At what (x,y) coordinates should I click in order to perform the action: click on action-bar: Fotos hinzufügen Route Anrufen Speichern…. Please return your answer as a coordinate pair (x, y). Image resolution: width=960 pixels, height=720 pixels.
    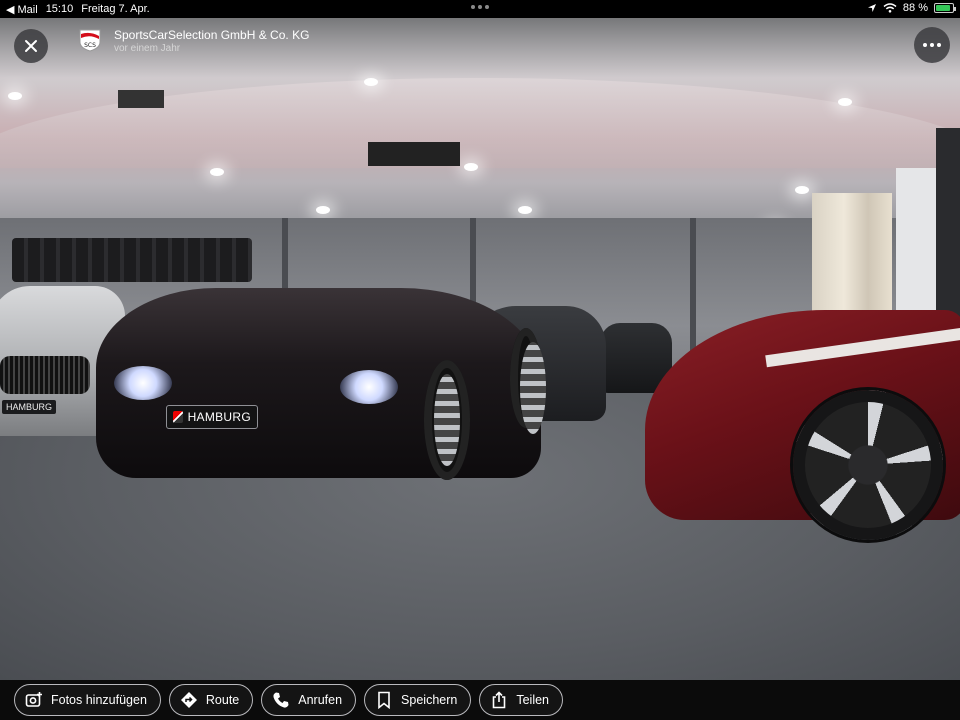
    Looking at the image, I should click on (480, 700).